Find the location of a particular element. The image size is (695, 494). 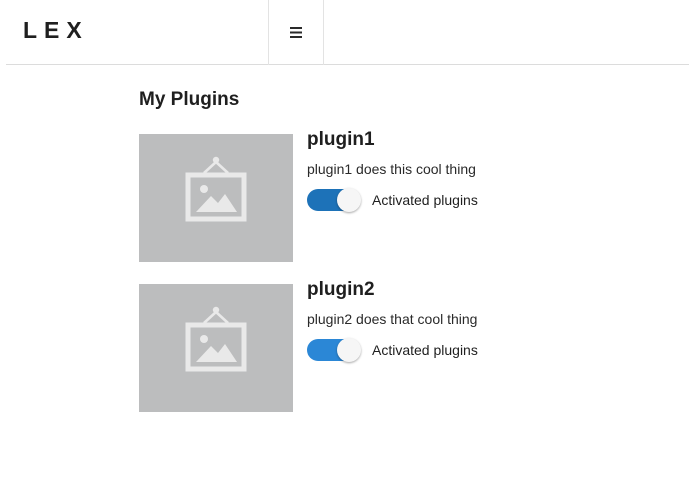

plugin-description: plugin1 does this cool thing is located at coordinates (391, 169).